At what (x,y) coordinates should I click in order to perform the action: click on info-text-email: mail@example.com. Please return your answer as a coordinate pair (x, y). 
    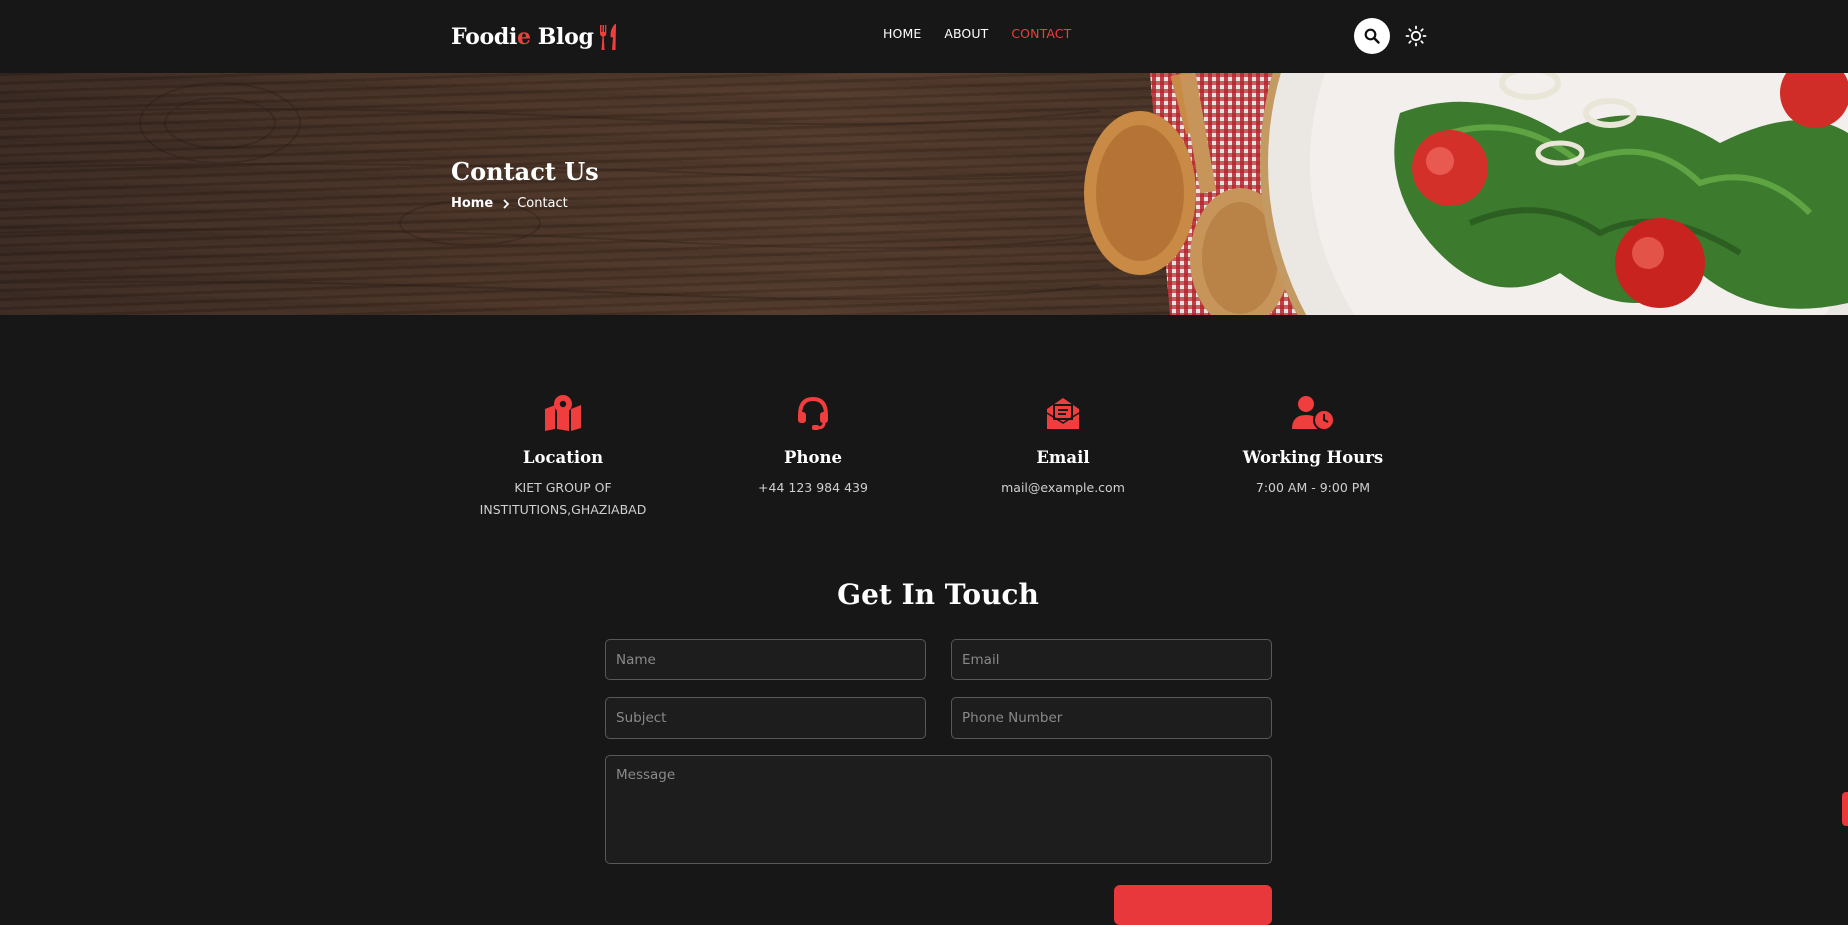
    Looking at the image, I should click on (1063, 487).